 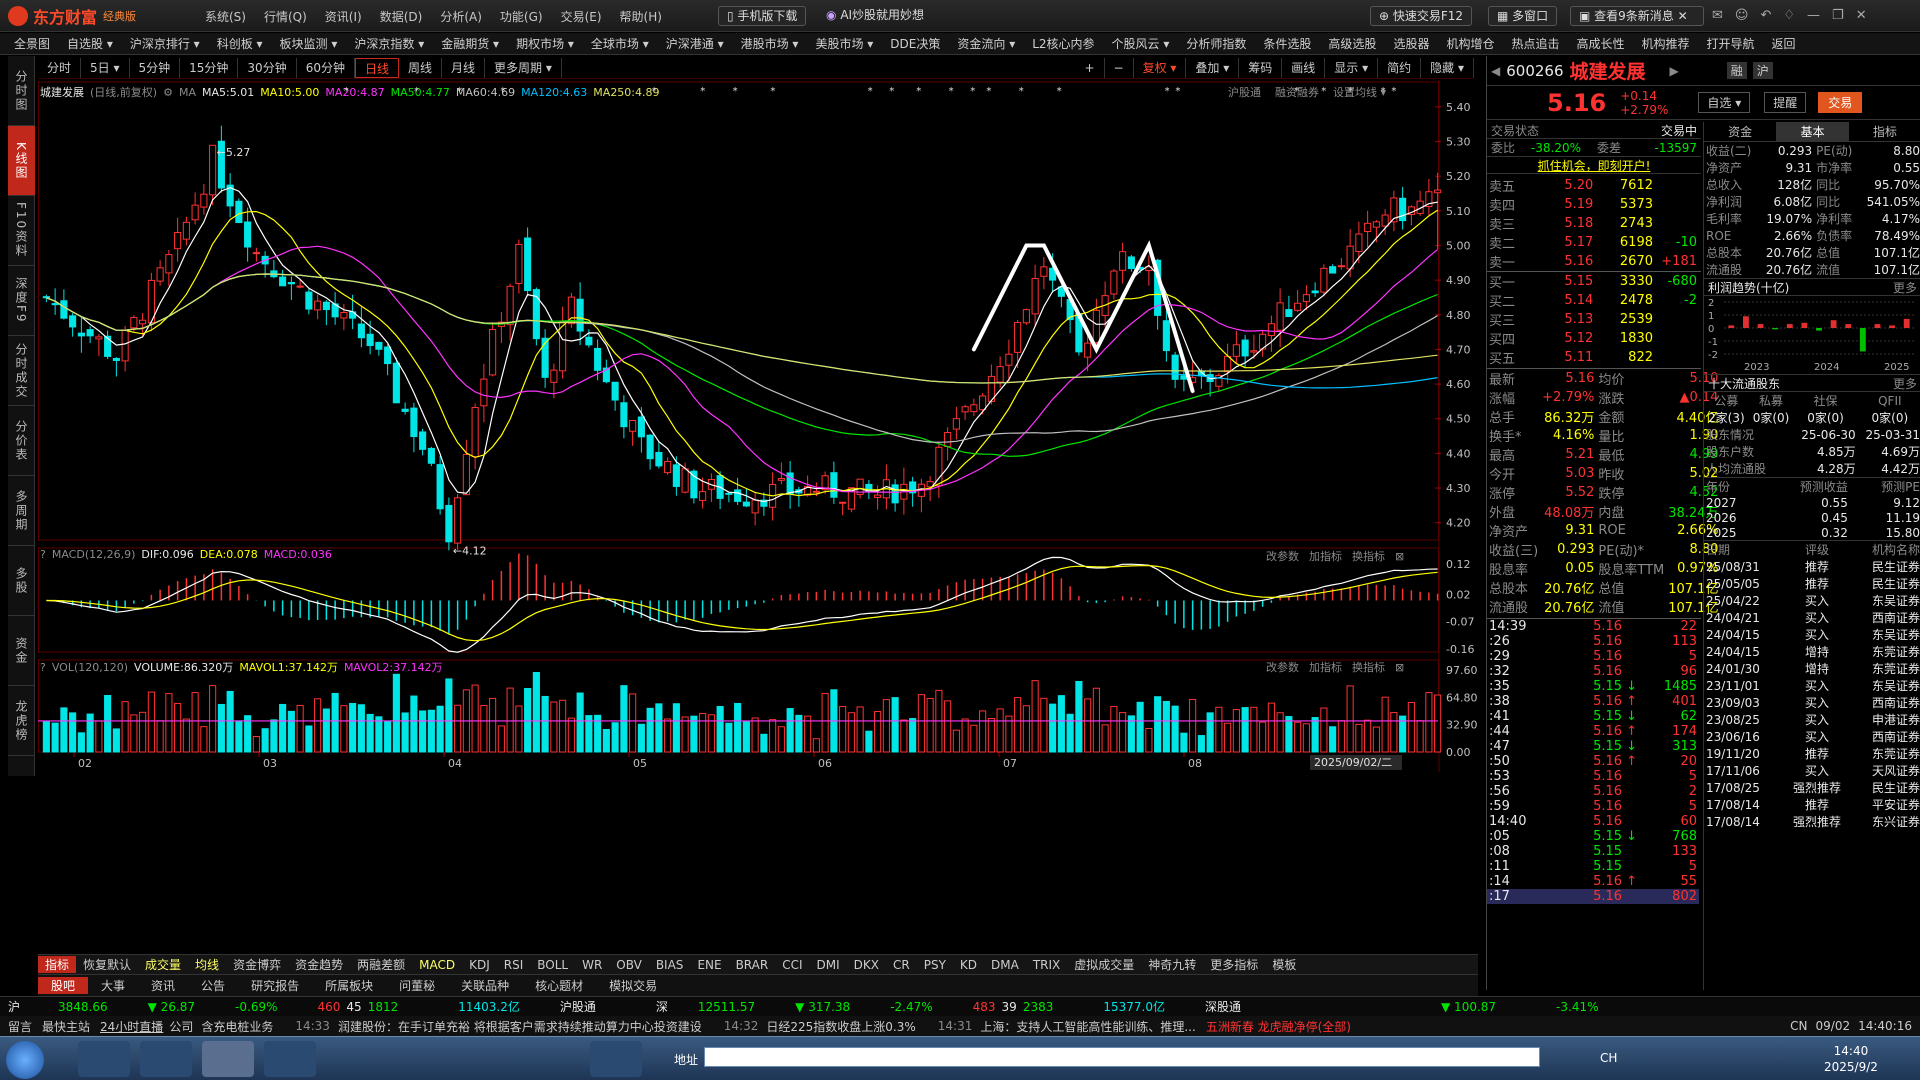 What do you see at coordinates (309, 43) in the screenshot?
I see `nav-item: 板块监测 ▾` at bounding box center [309, 43].